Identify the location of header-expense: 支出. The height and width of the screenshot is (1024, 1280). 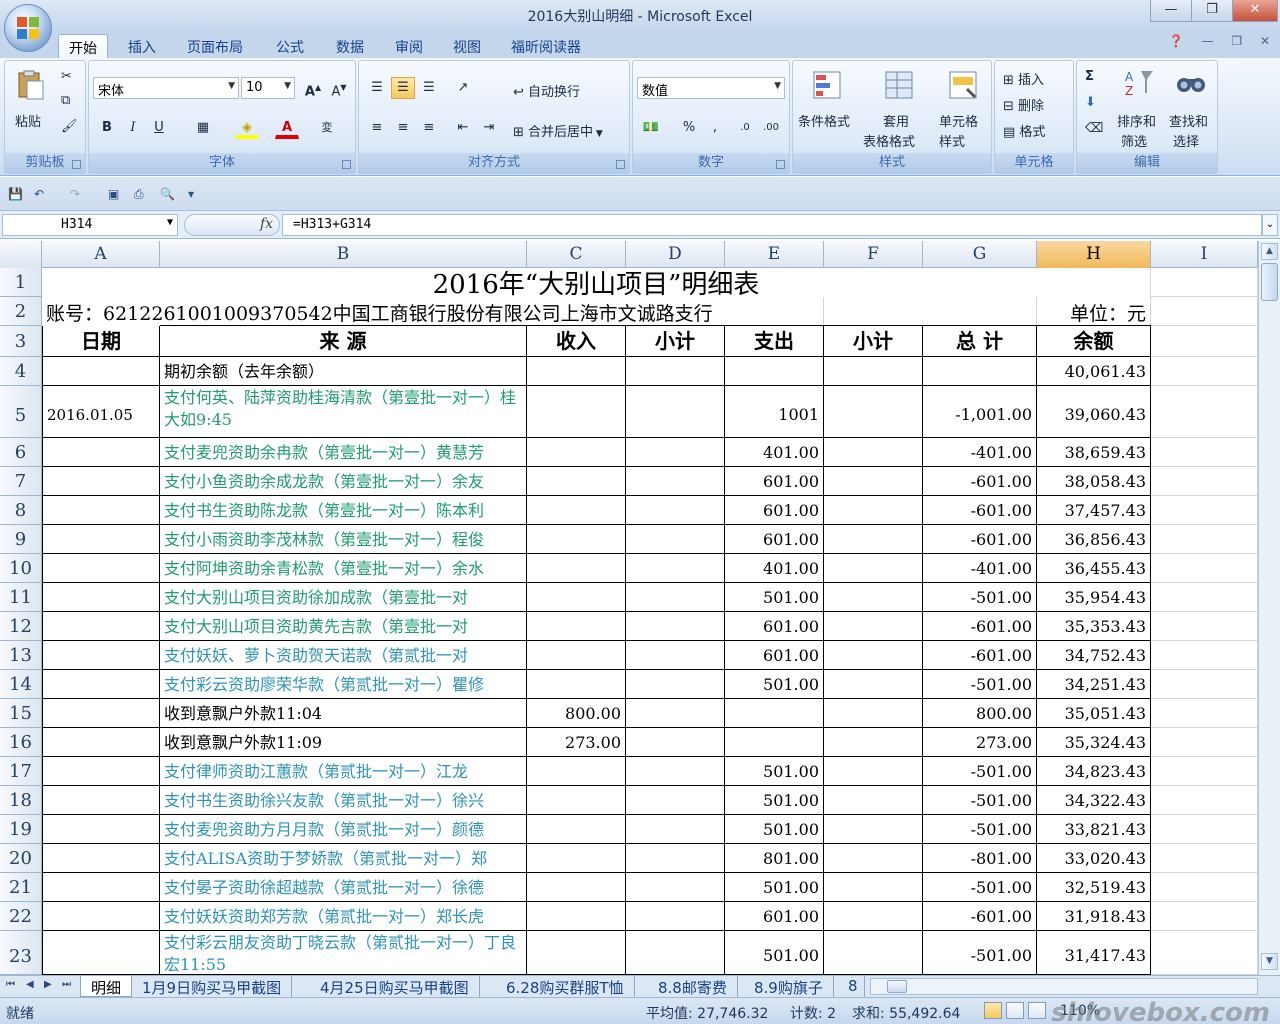
(774, 341).